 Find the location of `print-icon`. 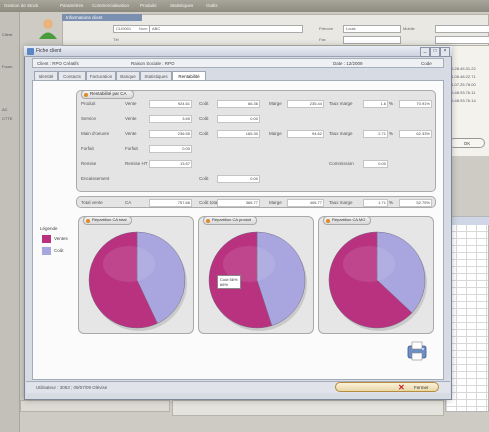

print-icon is located at coordinates (417, 351).